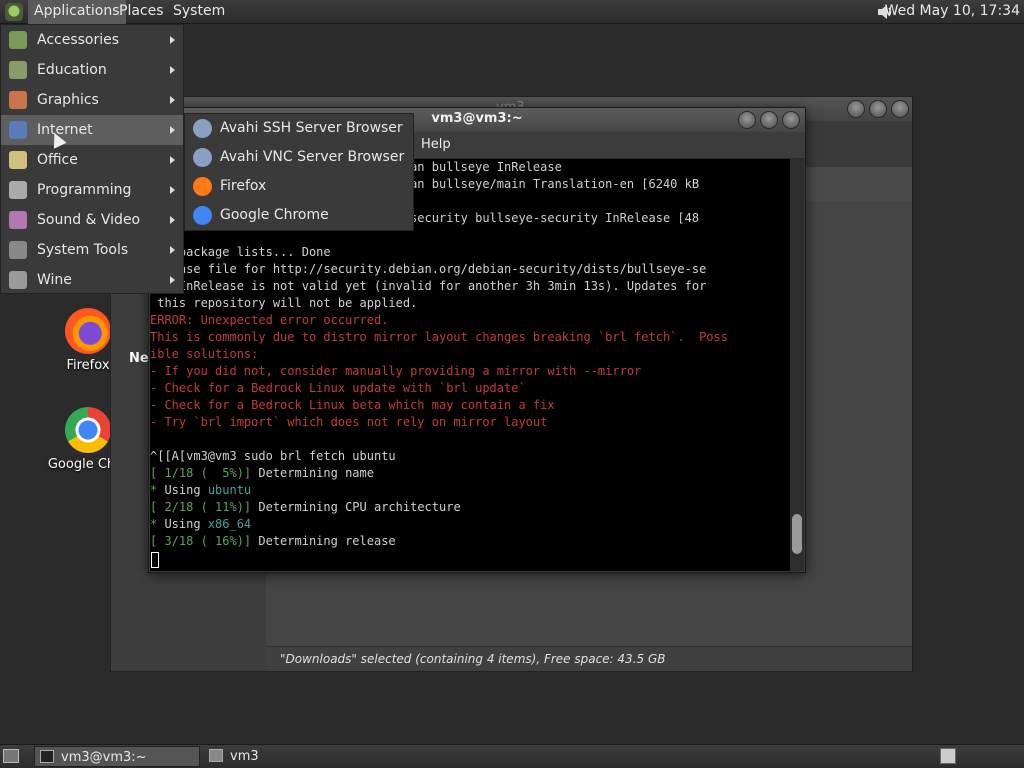 The height and width of the screenshot is (768, 1024). What do you see at coordinates (72, 70) in the screenshot?
I see `menu-item-label: Education` at bounding box center [72, 70].